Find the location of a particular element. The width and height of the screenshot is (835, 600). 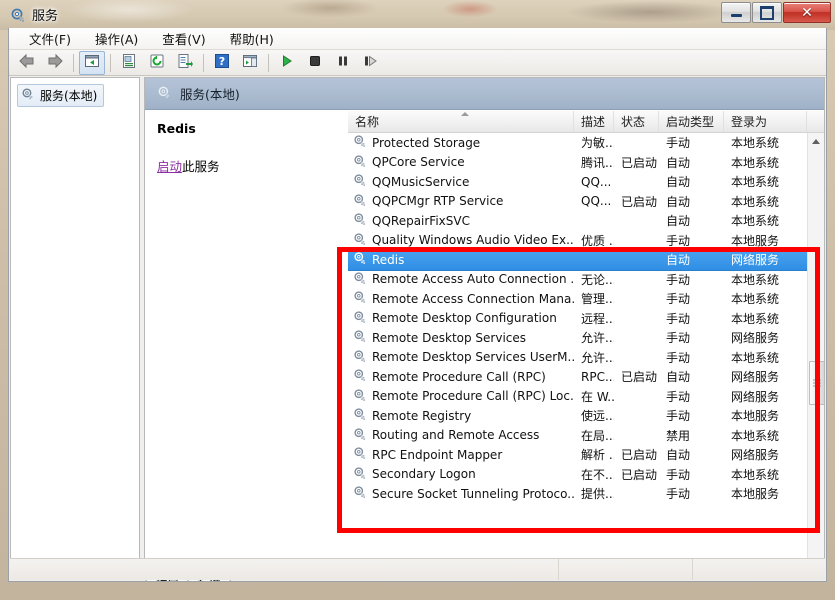

table-row: QQRepairFixSVC 自动 本地系统 is located at coordinates (577, 221).